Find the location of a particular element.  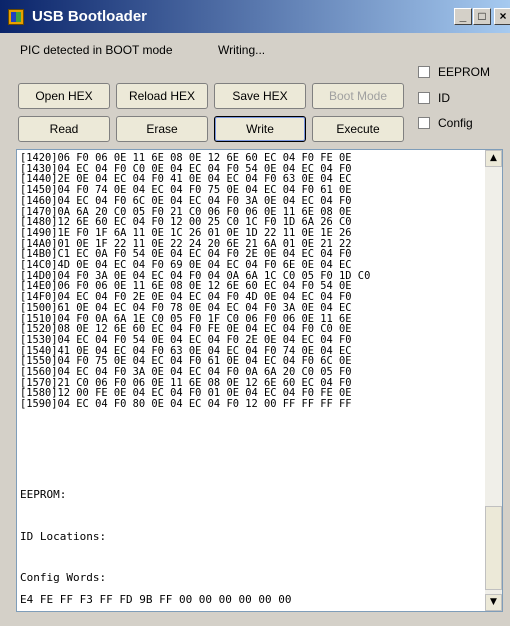

app-icon is located at coordinates (16, 17).